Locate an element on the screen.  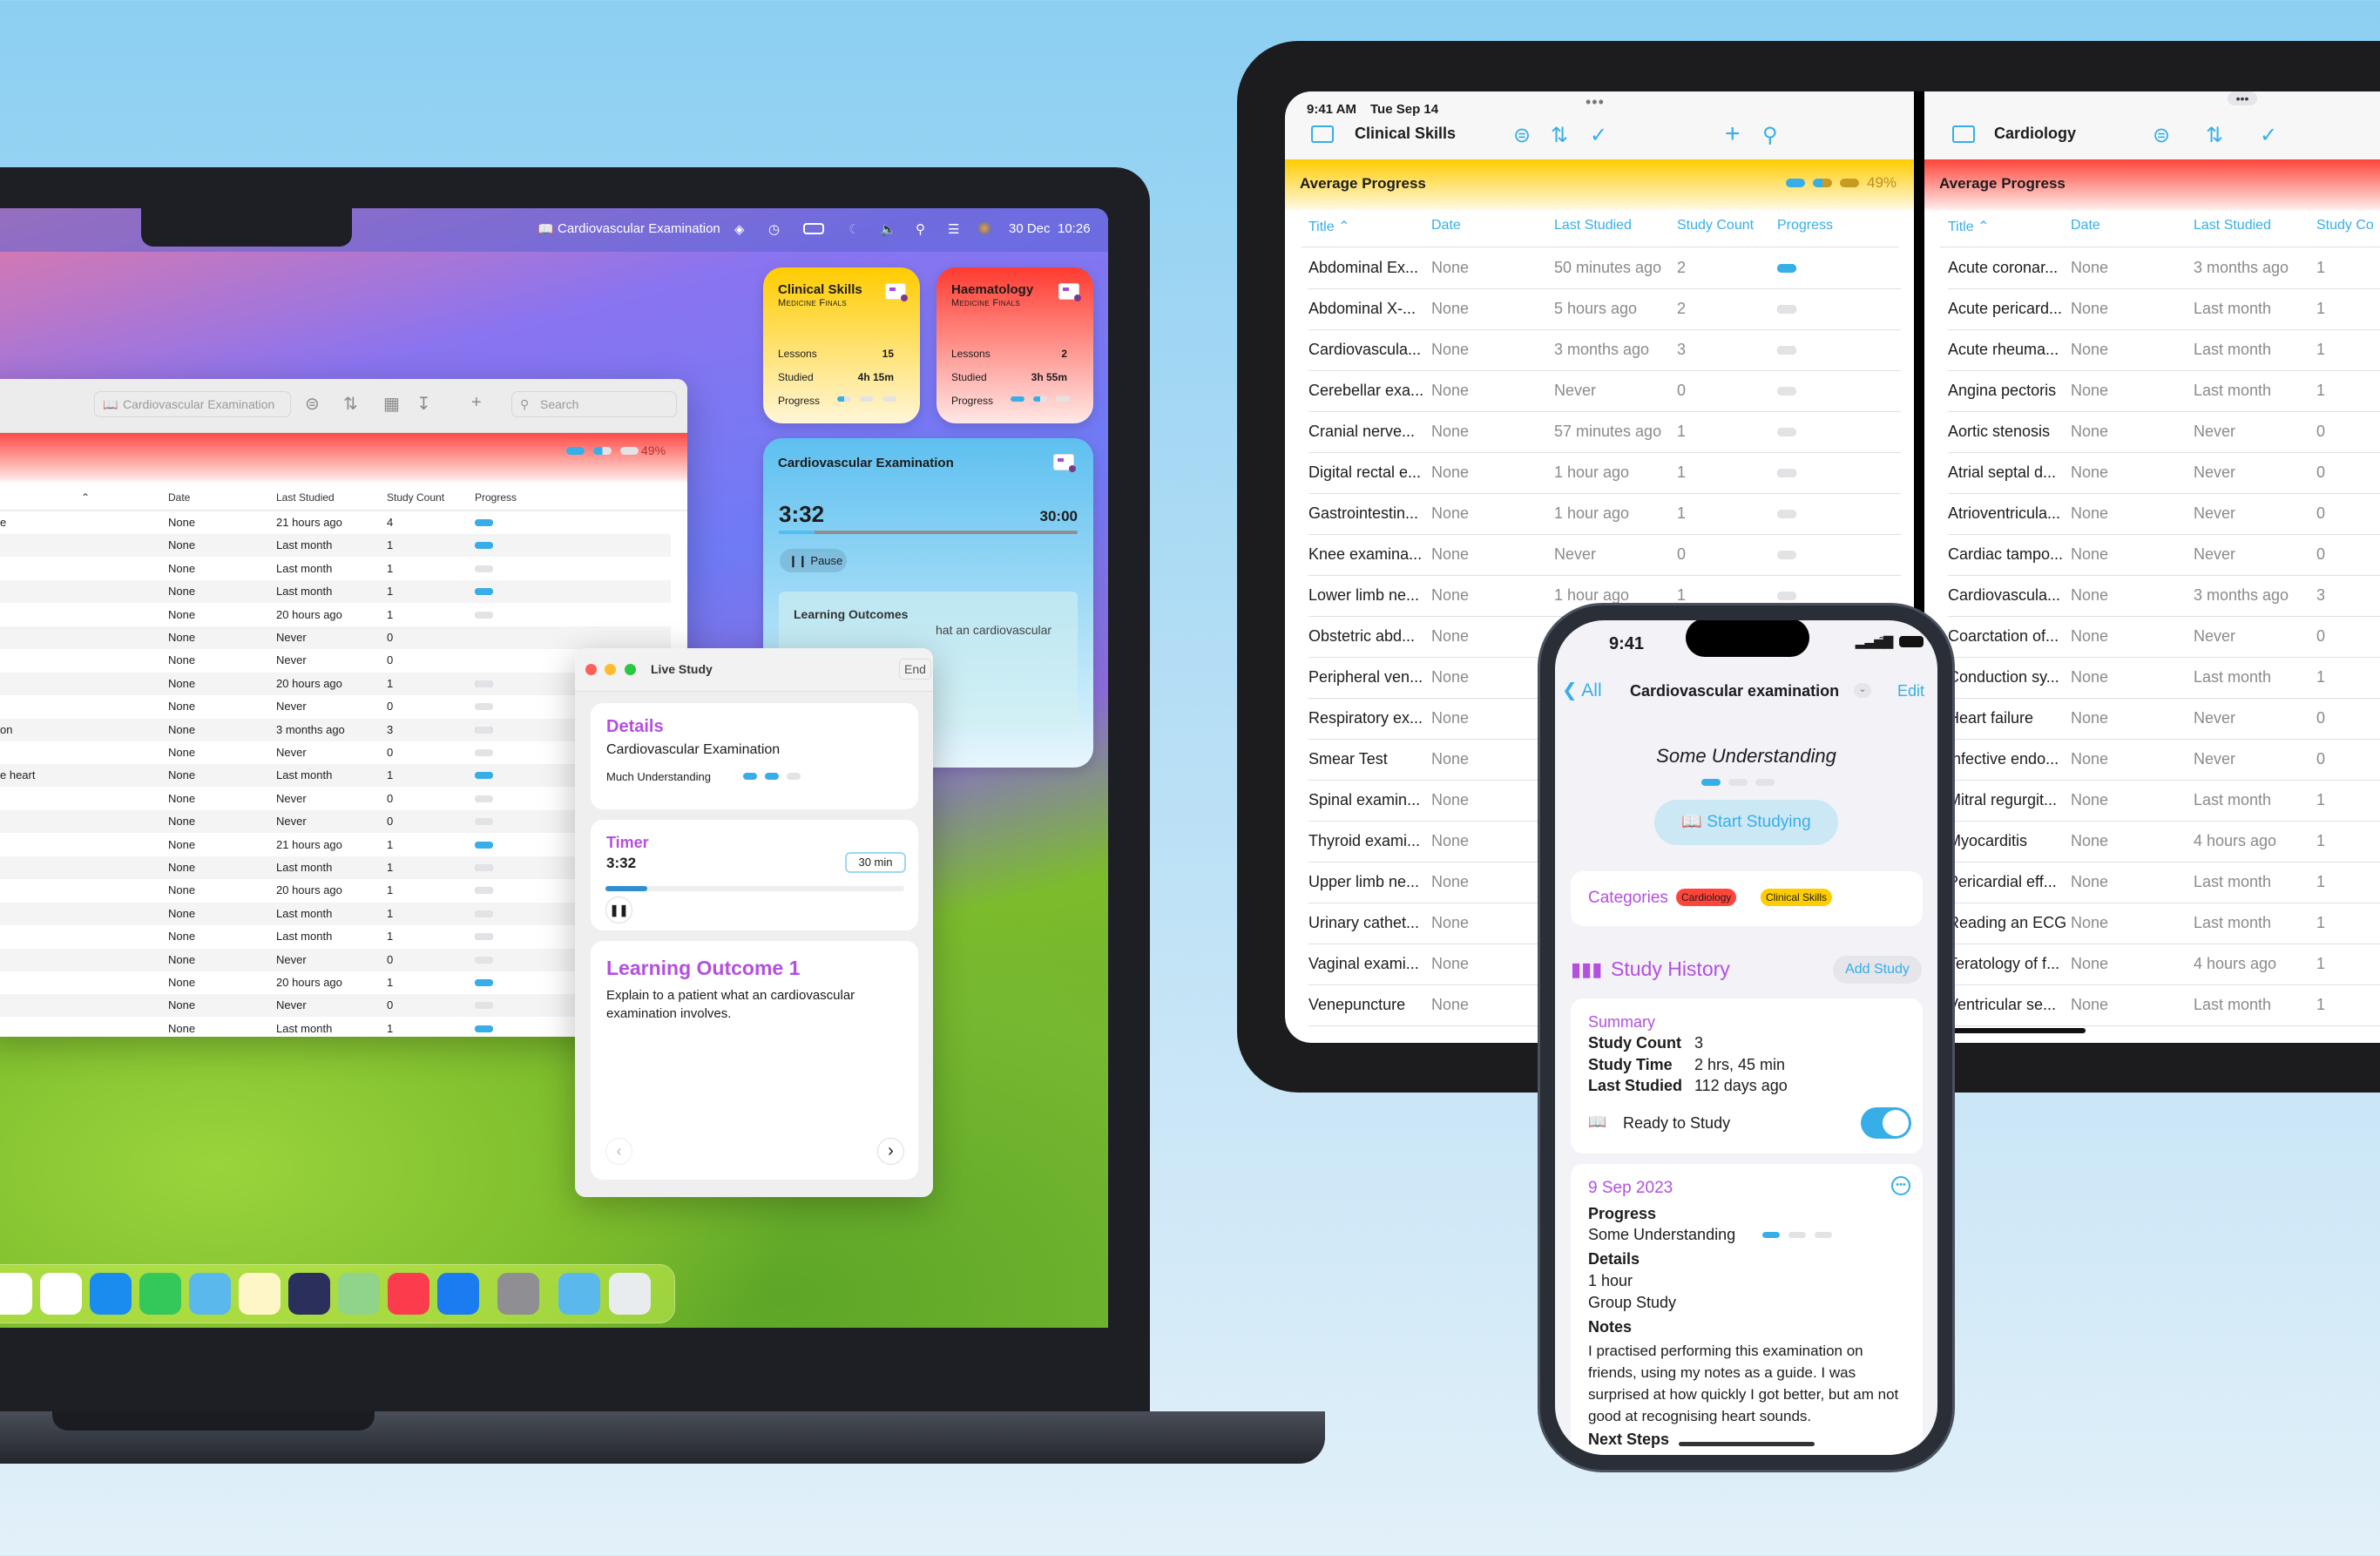
table-row: Cranial nerve... None 57 minutes ago 1 is located at coordinates (1599, 431).